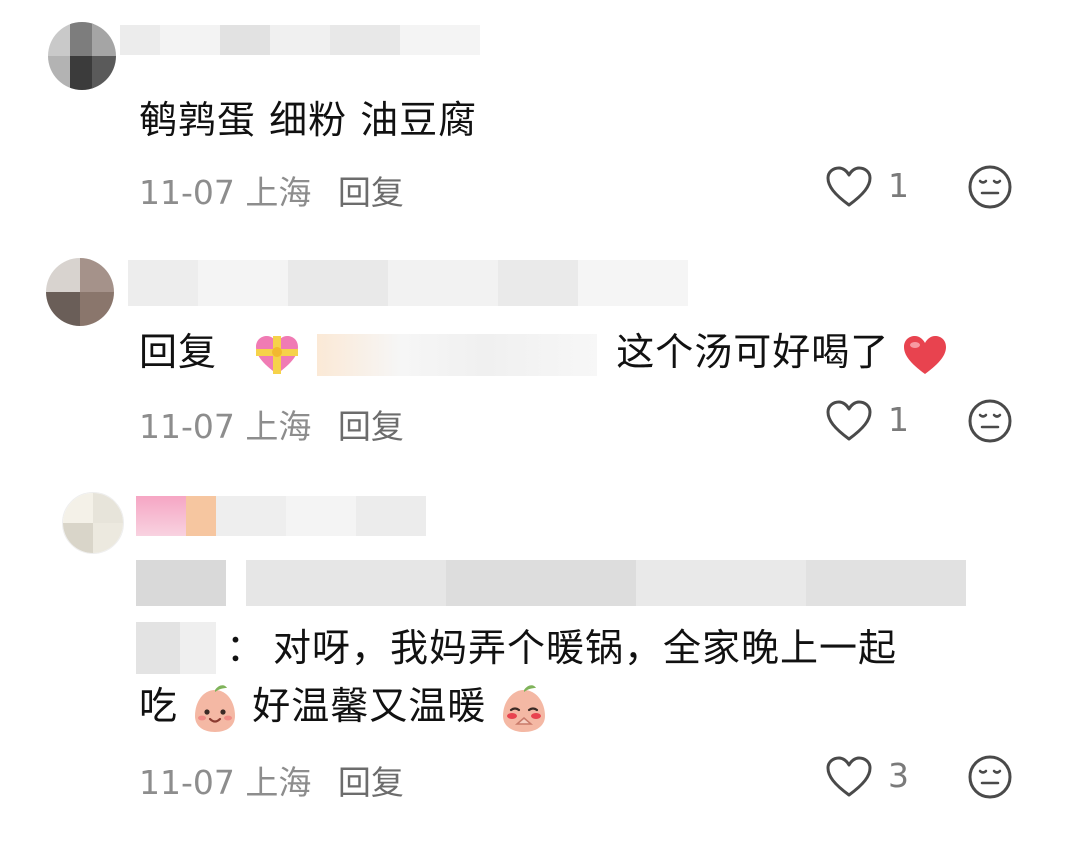 The image size is (1080, 847). Describe the element at coordinates (246, 648) in the screenshot. I see `colon: ：` at that location.